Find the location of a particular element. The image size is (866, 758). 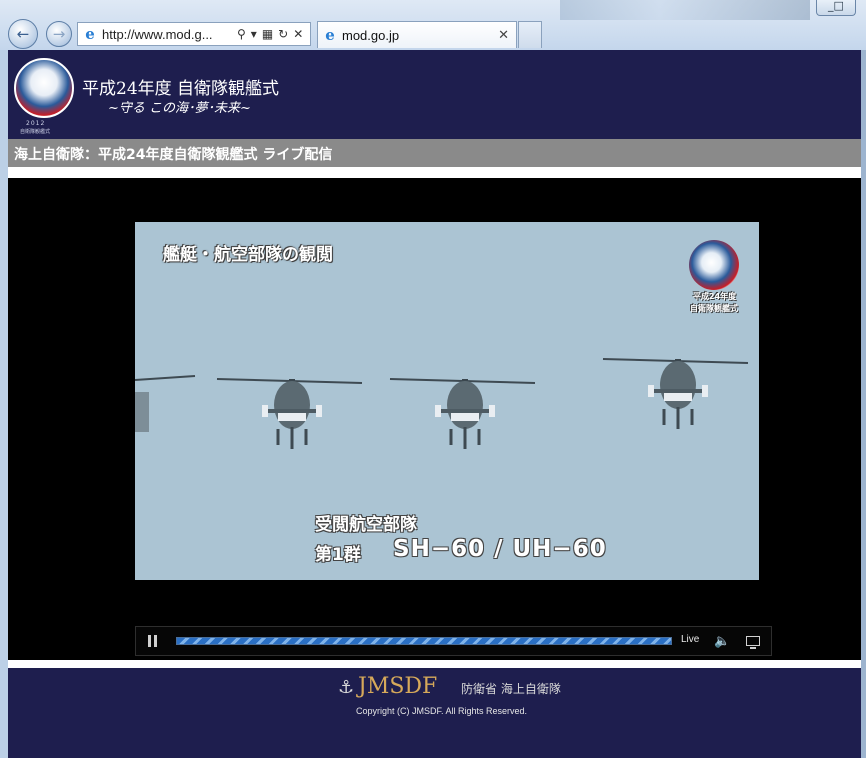

desktop-background-strip is located at coordinates (685, 10).